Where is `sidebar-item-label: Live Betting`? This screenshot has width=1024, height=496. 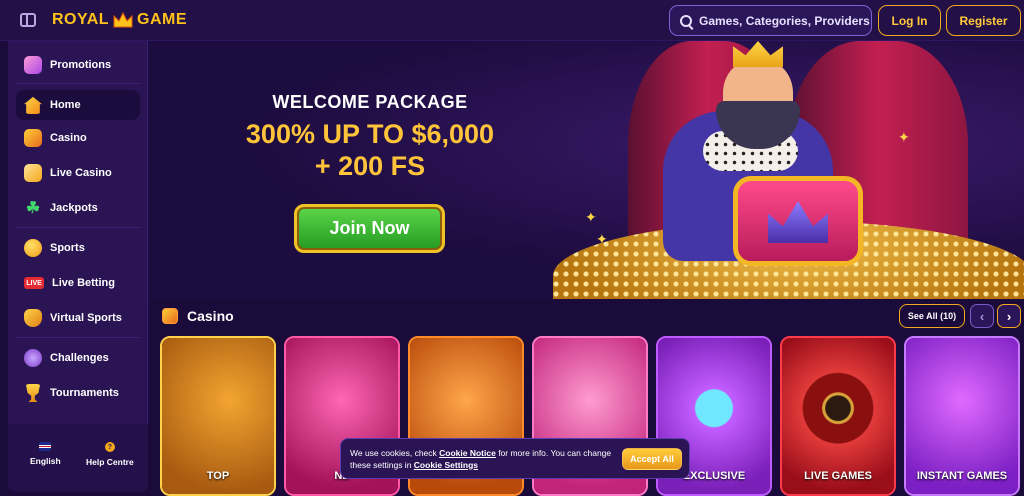 sidebar-item-label: Live Betting is located at coordinates (83, 283).